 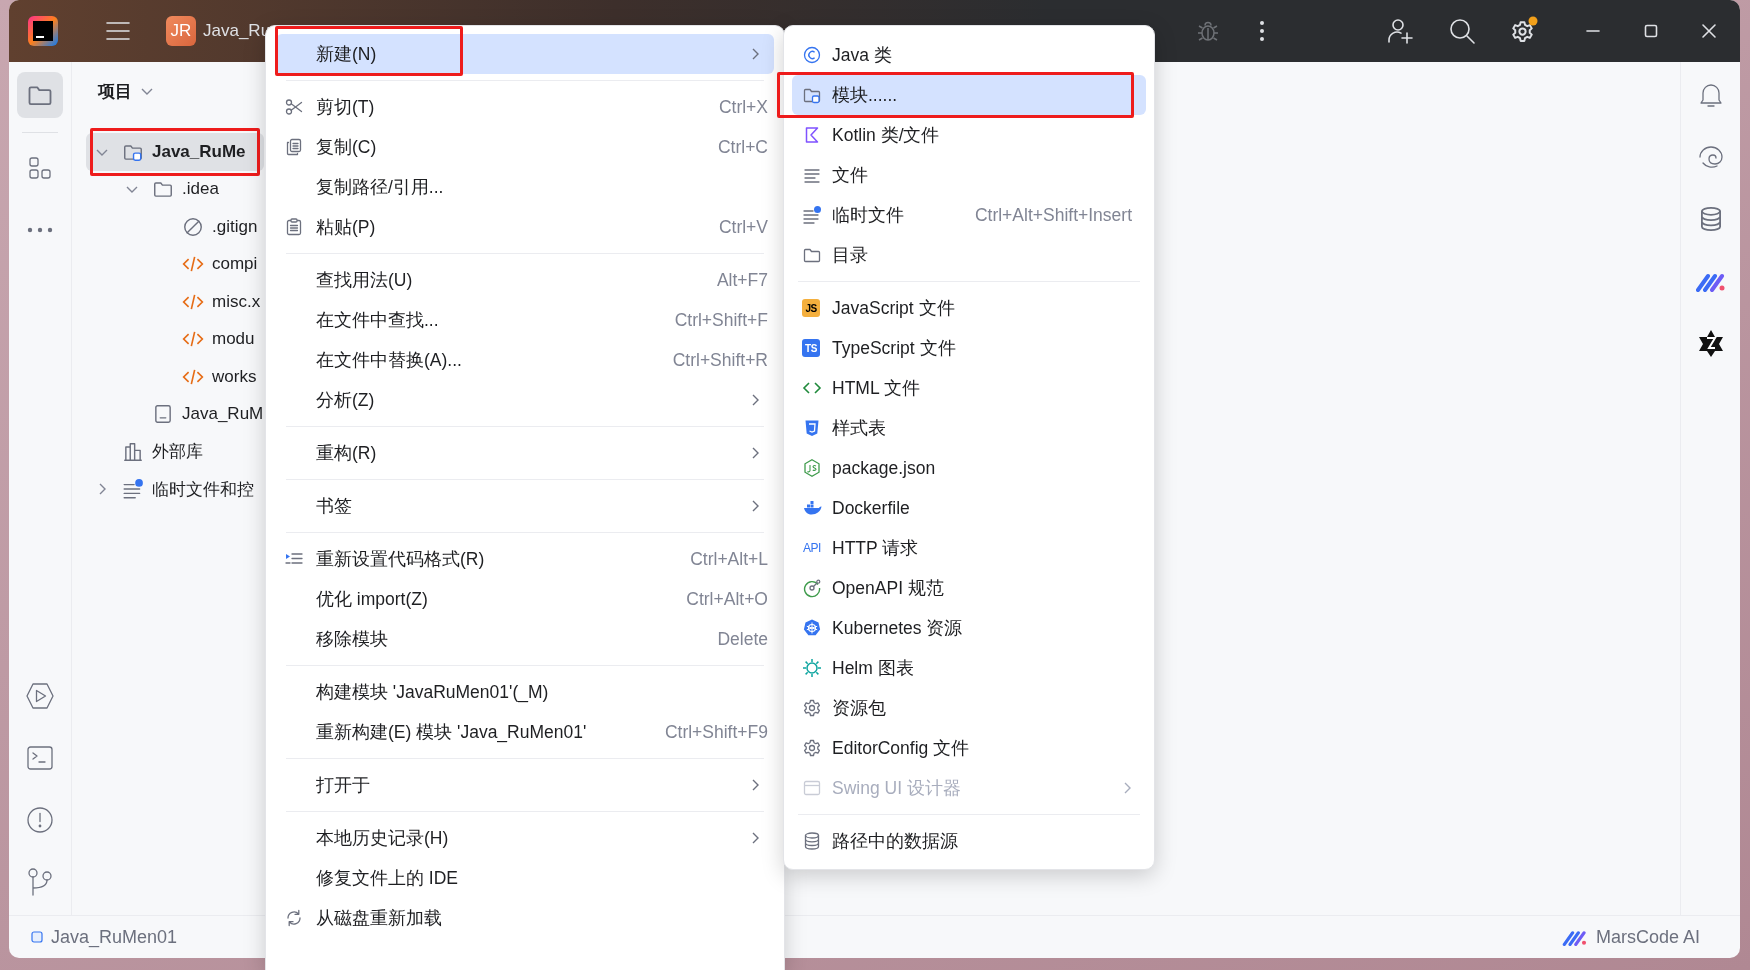 What do you see at coordinates (812, 55) in the screenshot?
I see `class-circle-icon` at bounding box center [812, 55].